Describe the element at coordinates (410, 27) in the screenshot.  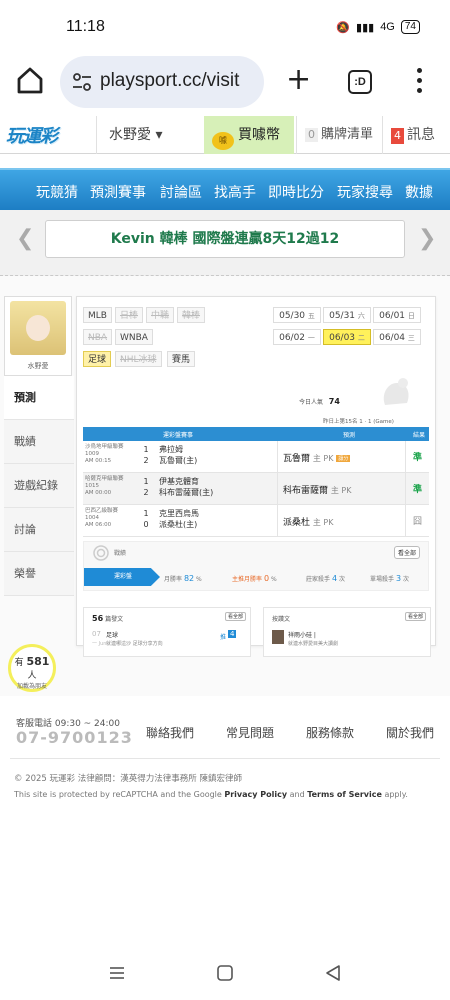
I see `battery-icon: 74` at that location.